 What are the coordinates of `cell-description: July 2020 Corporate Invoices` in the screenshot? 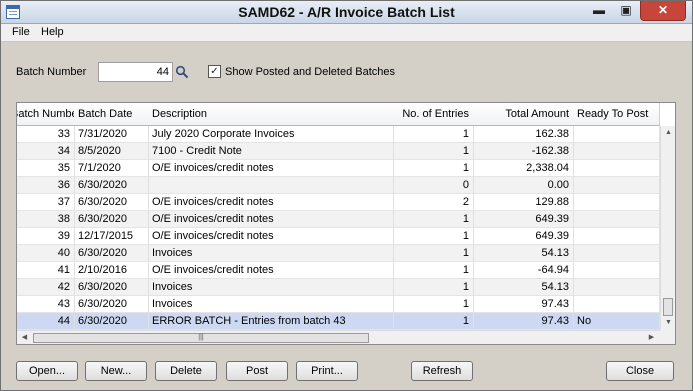 It's located at (271, 134).